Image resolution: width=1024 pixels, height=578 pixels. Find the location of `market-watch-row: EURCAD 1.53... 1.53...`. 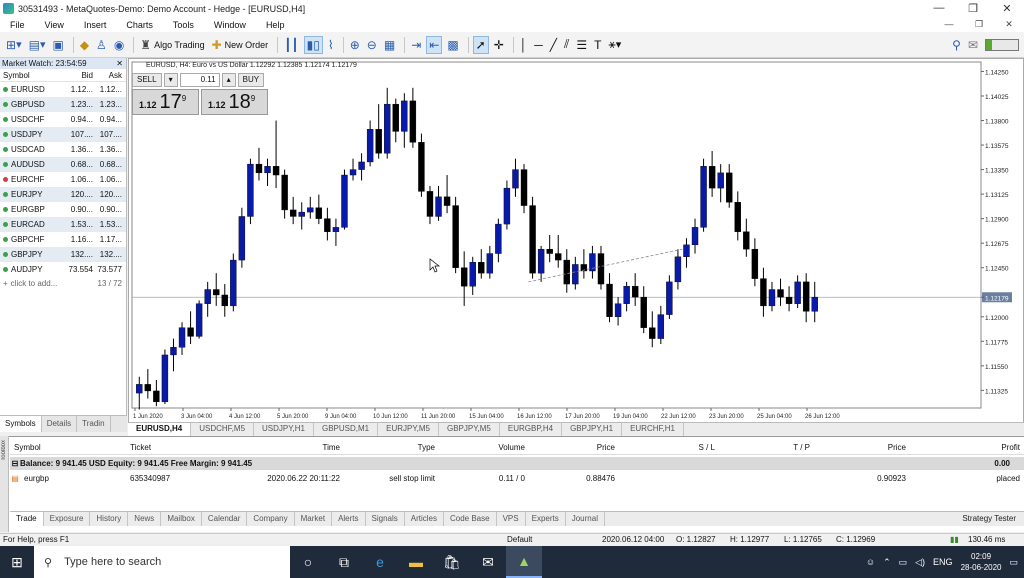

market-watch-row: EURCAD 1.53... 1.53... is located at coordinates (63, 224).